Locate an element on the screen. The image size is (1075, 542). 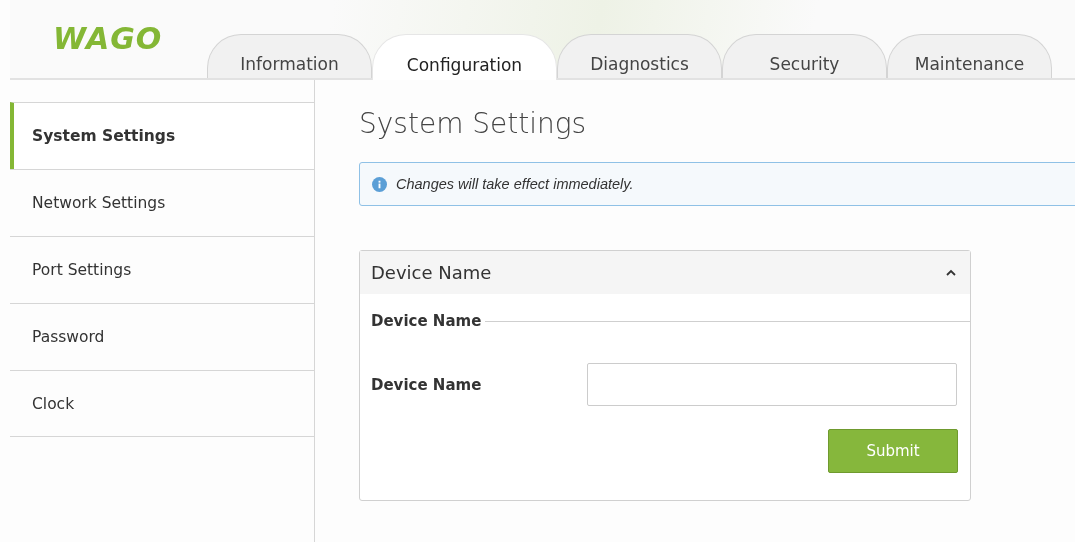
fieldset-legend: Device Name is located at coordinates (423, 321).